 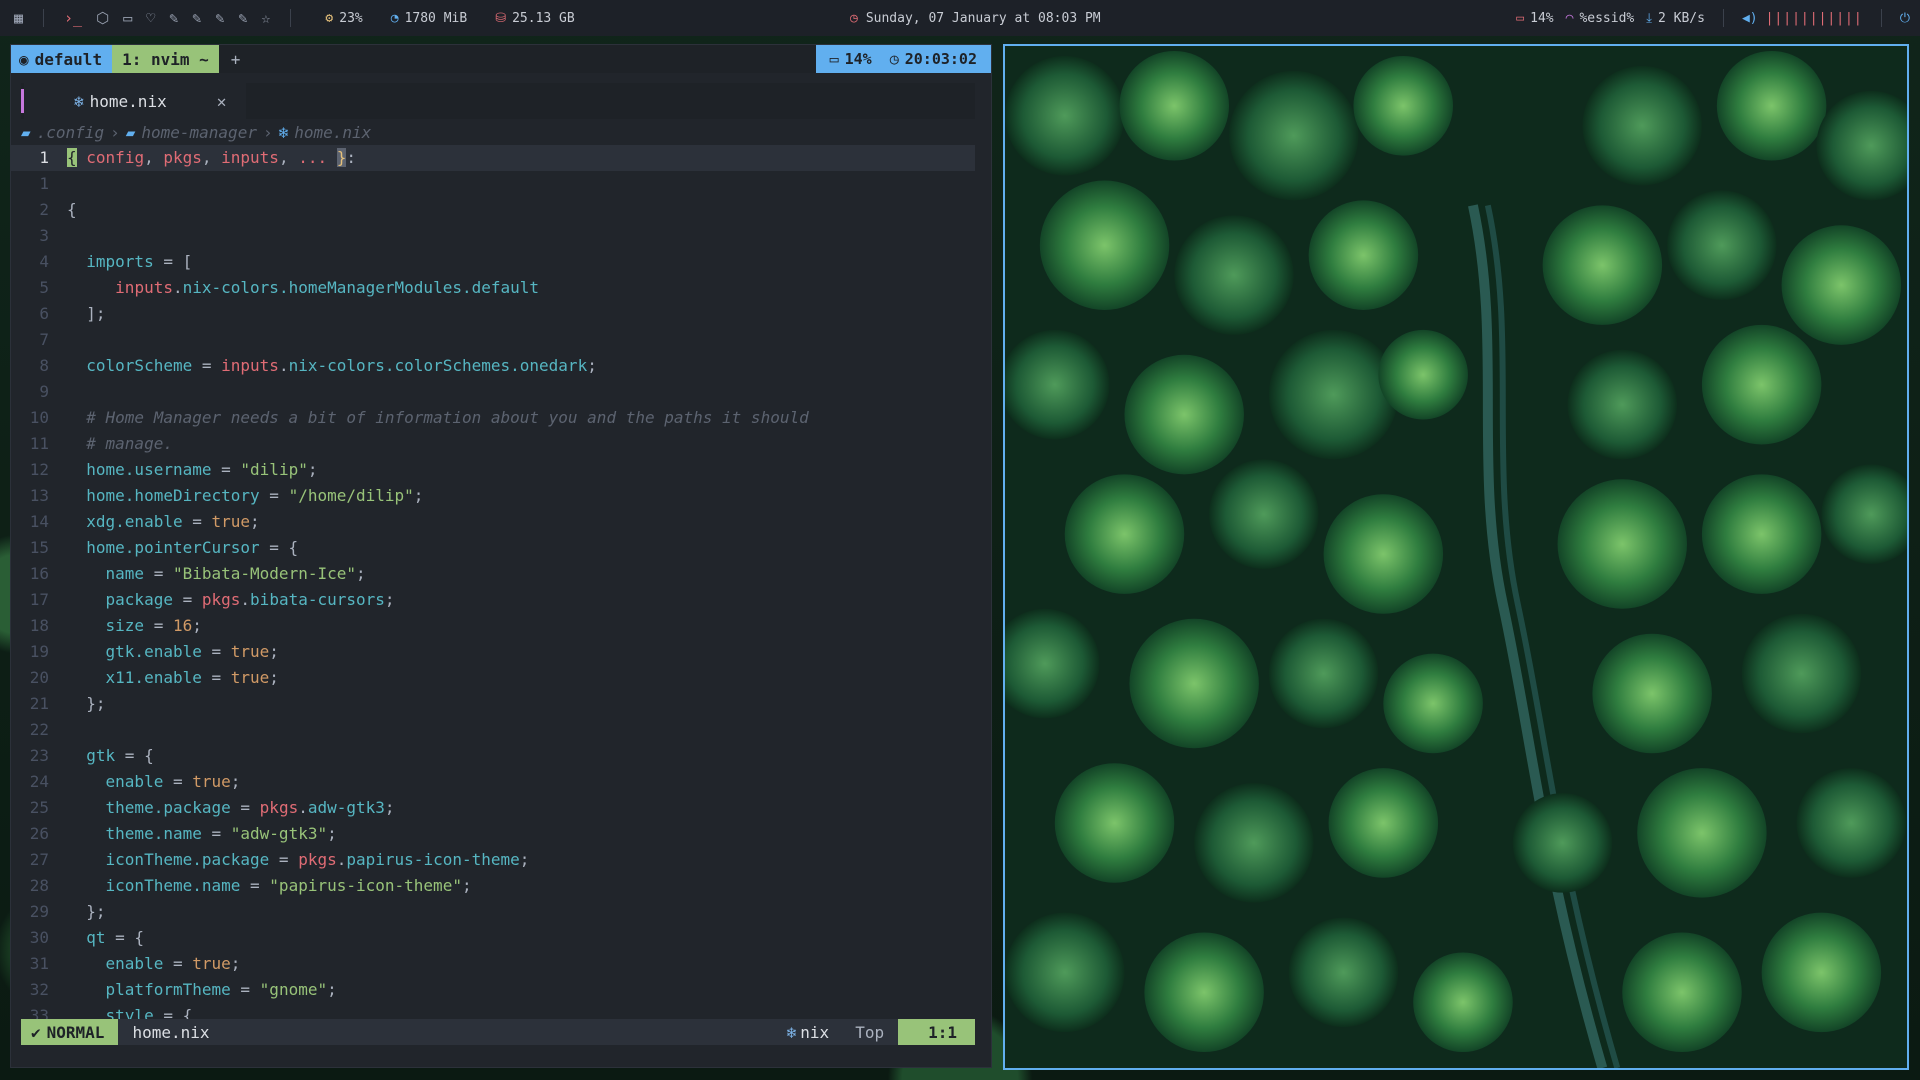 What do you see at coordinates (501, 496) in the screenshot?
I see `code-line: 13 home.homeDirectory = "/home/dilip";` at bounding box center [501, 496].